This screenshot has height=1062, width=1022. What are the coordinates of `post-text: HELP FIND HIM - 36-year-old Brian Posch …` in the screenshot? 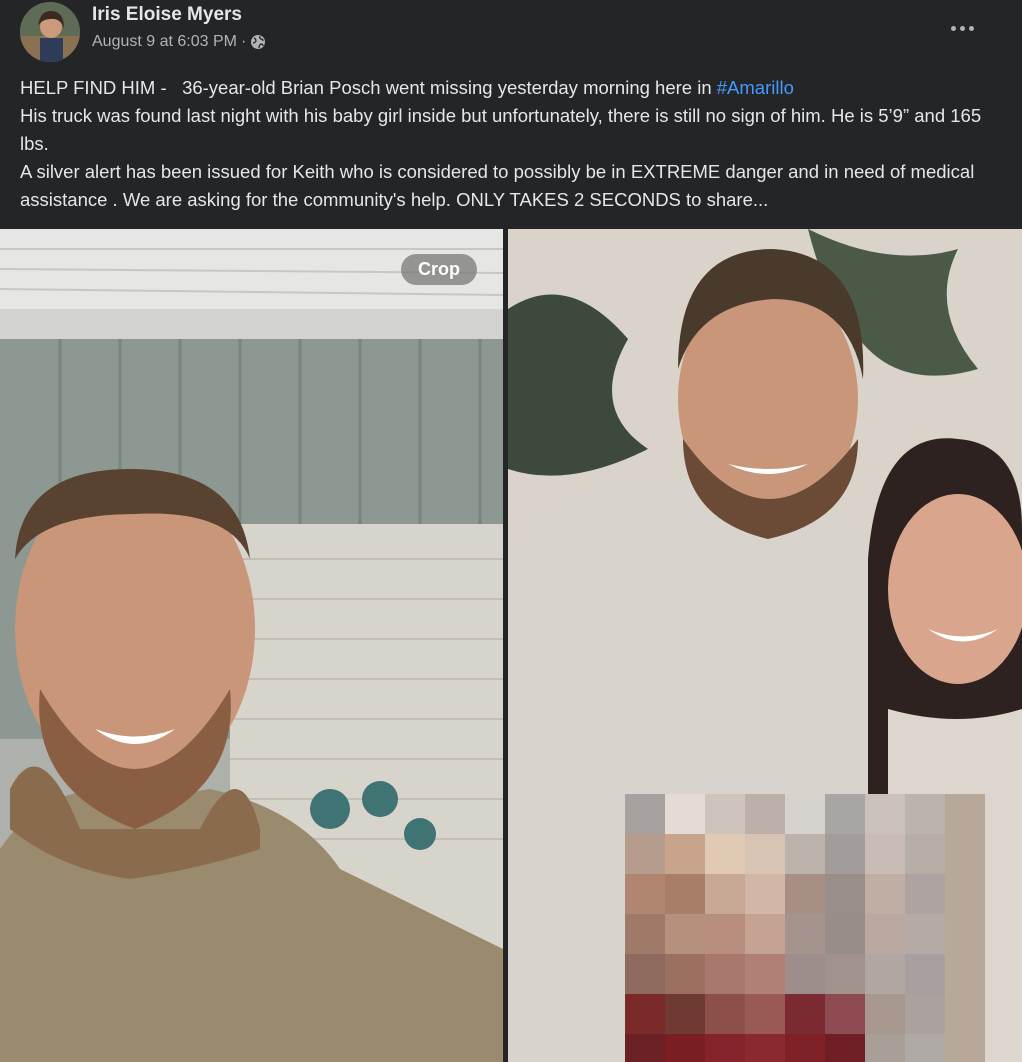 It's located at (512, 144).